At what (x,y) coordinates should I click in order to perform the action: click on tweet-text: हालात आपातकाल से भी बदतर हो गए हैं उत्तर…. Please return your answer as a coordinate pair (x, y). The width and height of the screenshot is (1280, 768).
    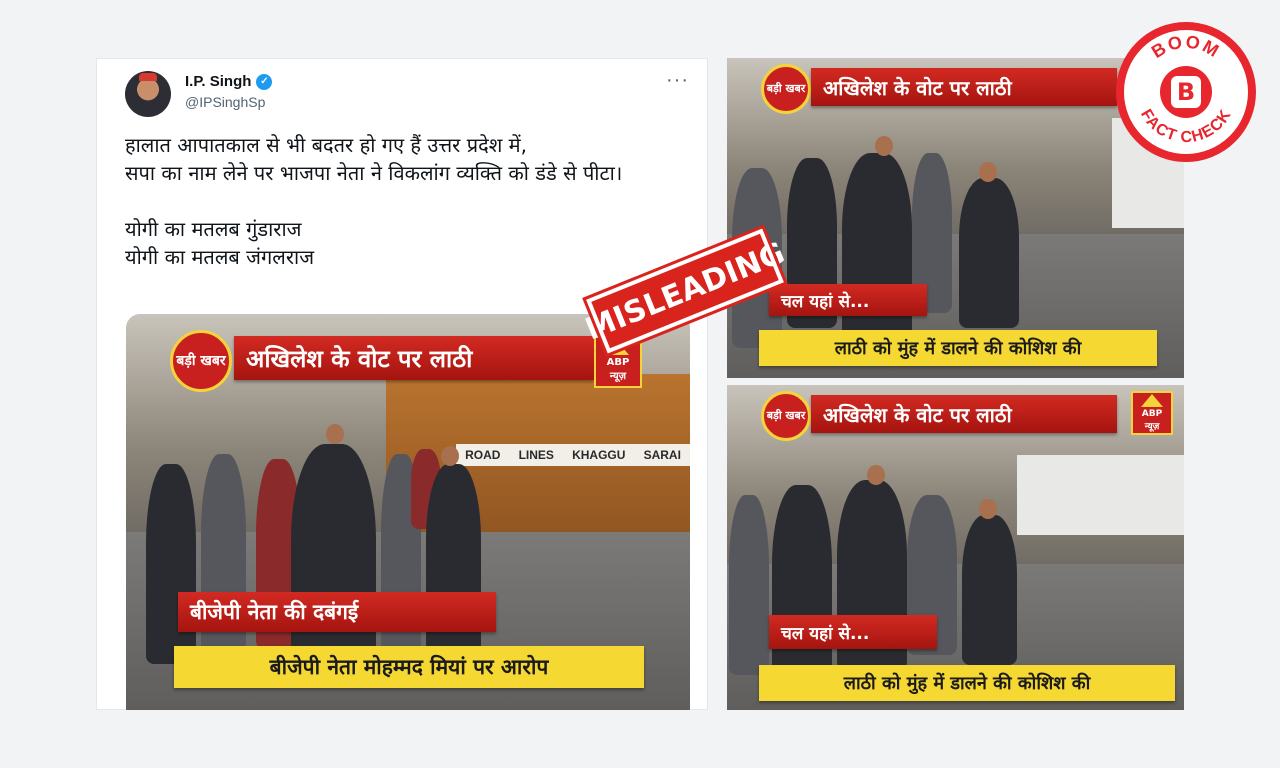
    Looking at the image, I should click on (374, 201).